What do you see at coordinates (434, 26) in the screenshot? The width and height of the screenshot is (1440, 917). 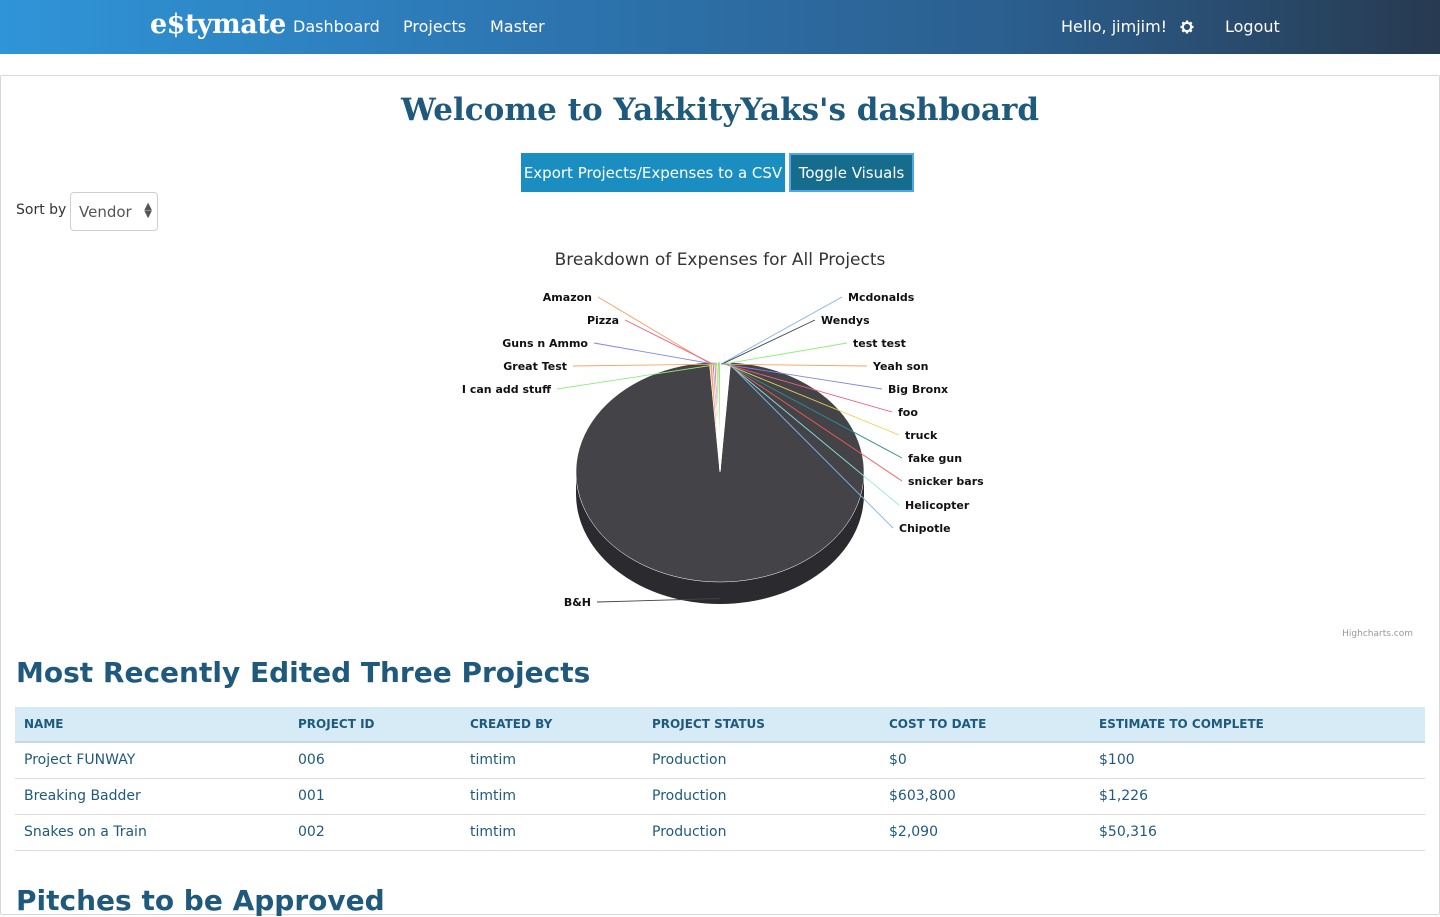 I see `nav-projects-link: Projects` at bounding box center [434, 26].